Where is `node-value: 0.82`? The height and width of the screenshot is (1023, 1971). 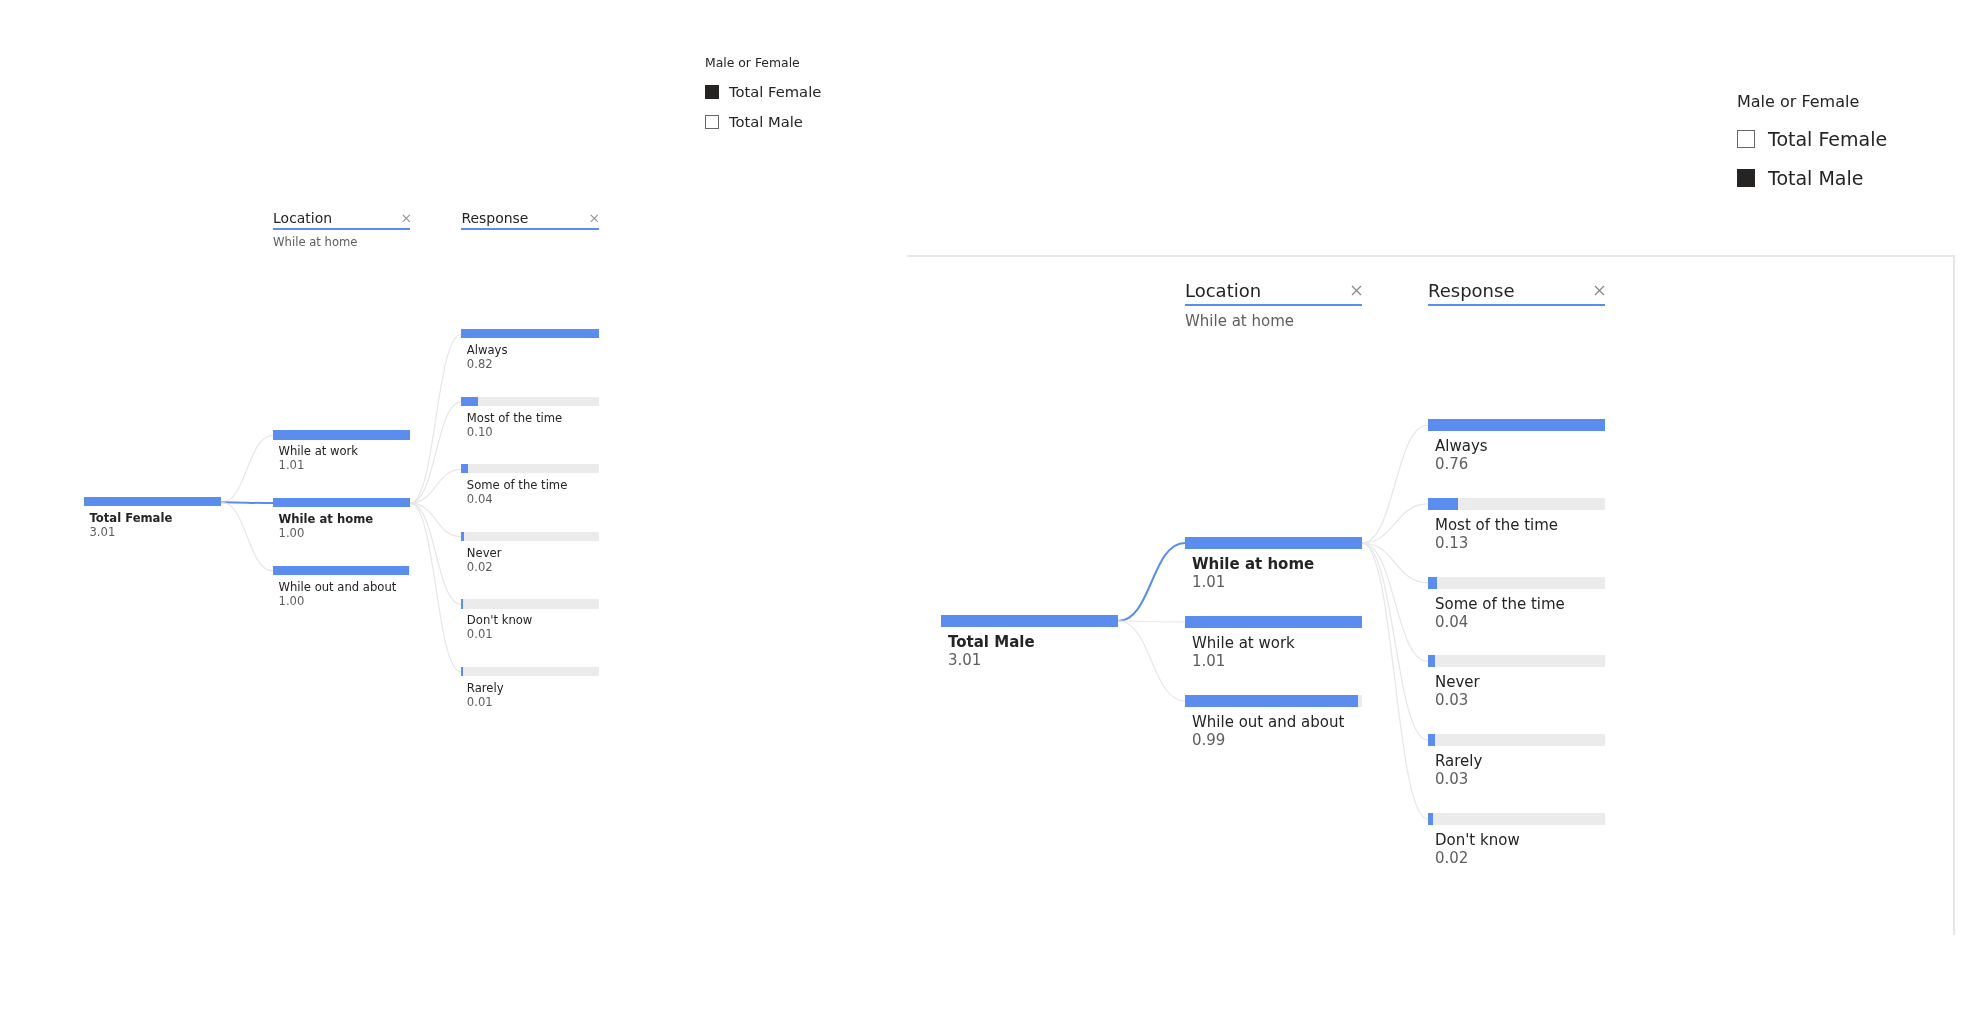 node-value: 0.82 is located at coordinates (479, 364).